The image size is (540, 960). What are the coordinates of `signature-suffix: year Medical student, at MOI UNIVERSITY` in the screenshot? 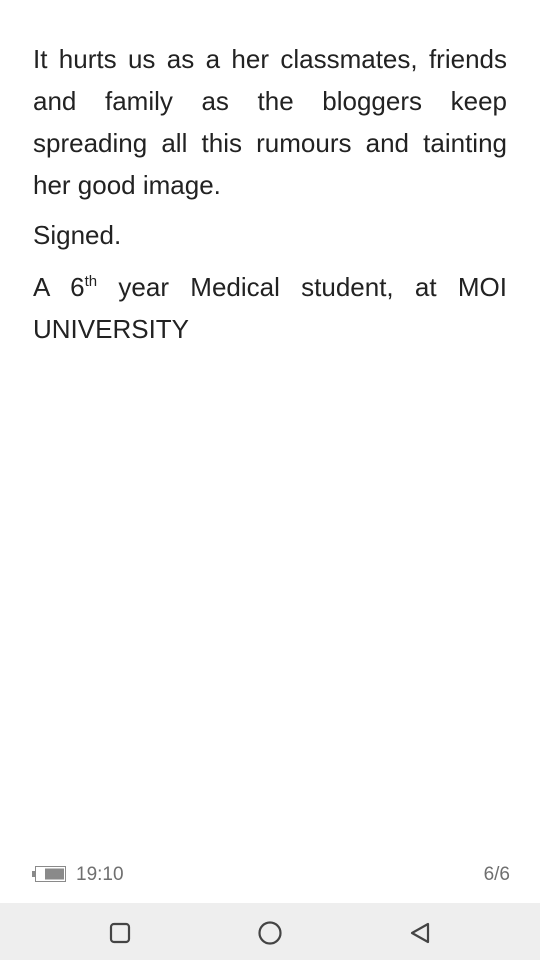 It's located at (270, 308).